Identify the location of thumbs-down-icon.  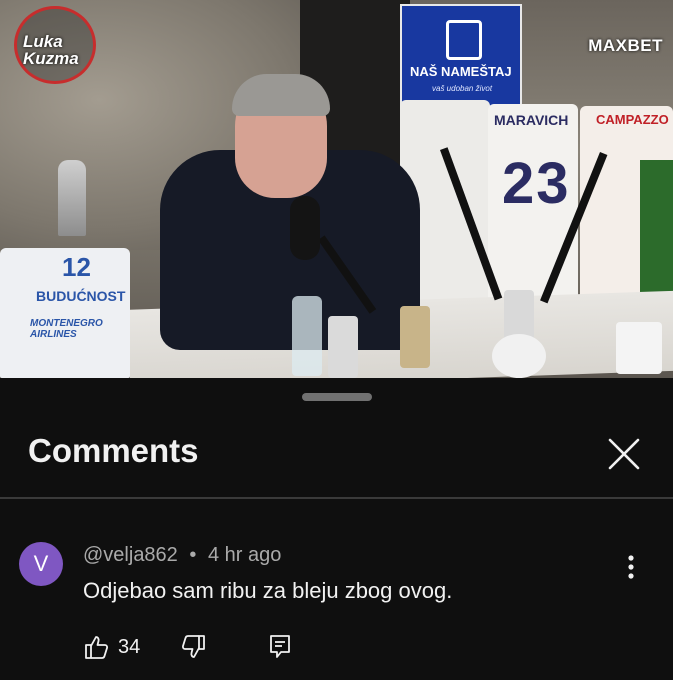
(193, 646).